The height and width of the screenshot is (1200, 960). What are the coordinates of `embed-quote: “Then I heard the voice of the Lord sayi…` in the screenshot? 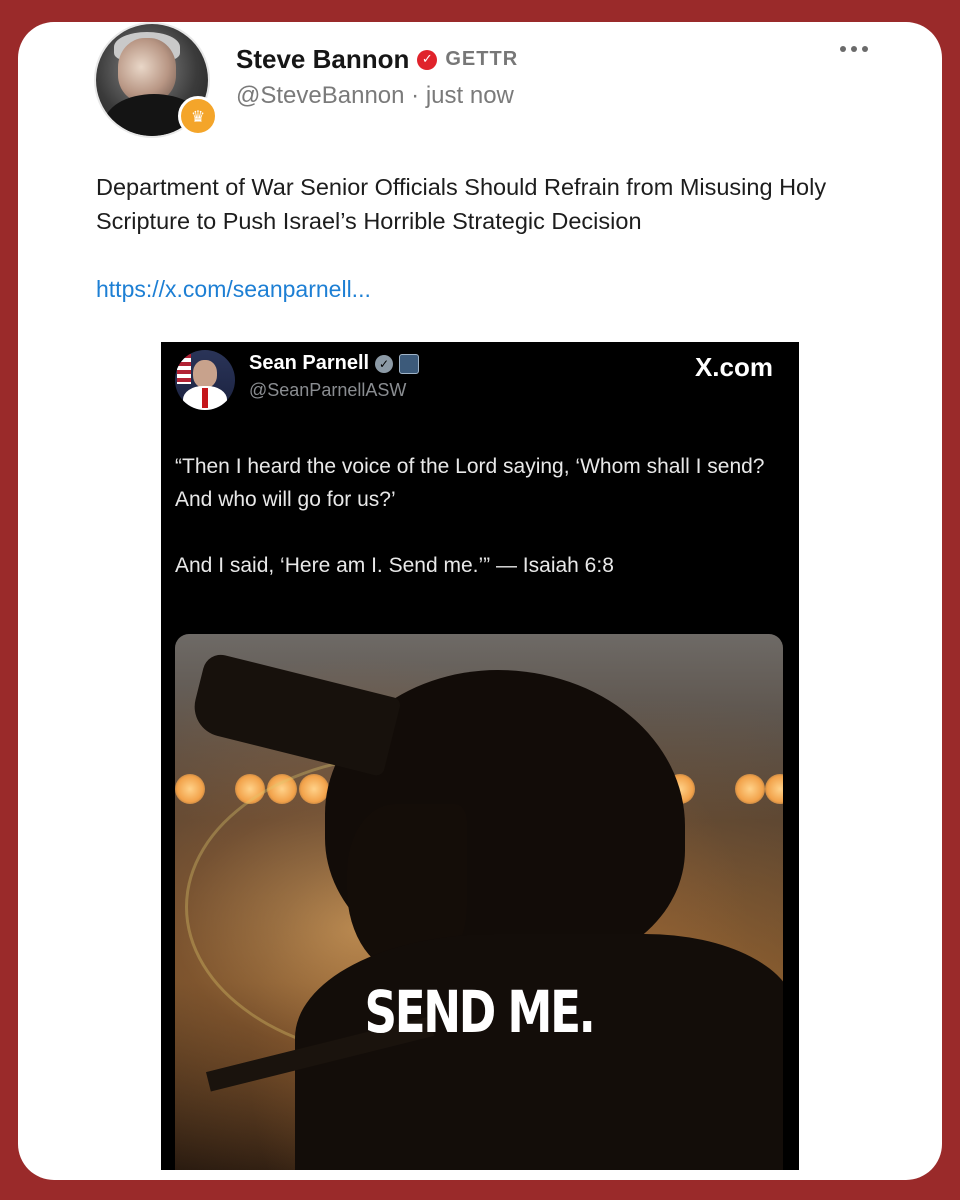 It's located at (481, 532).